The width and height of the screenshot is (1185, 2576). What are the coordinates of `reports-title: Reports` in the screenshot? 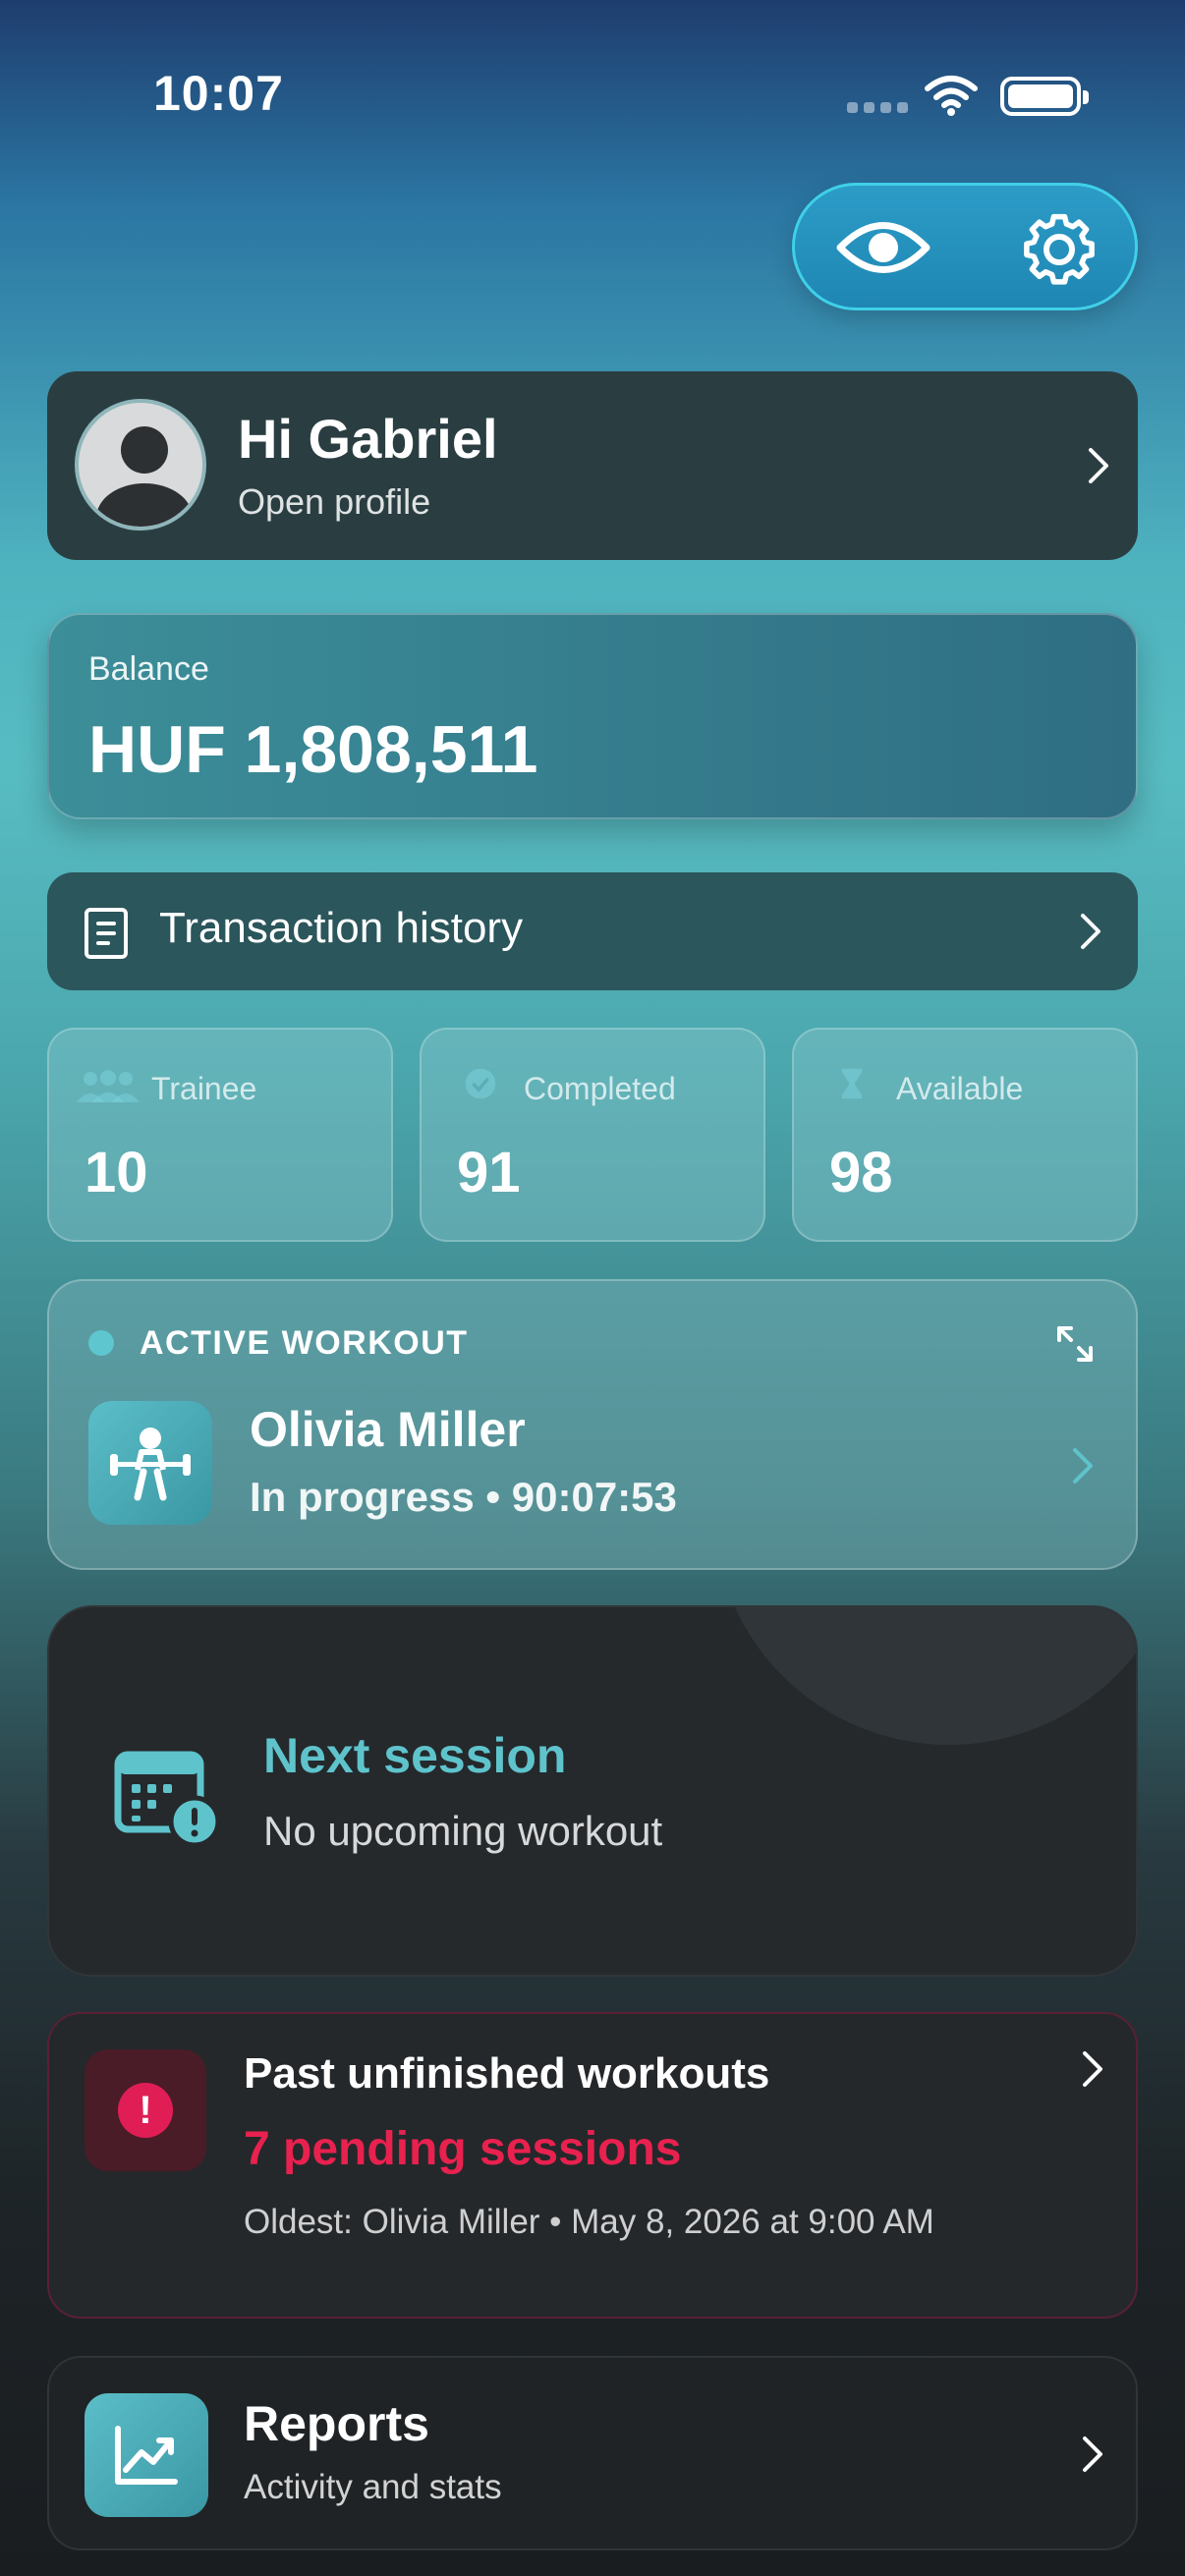 It's located at (337, 2423).